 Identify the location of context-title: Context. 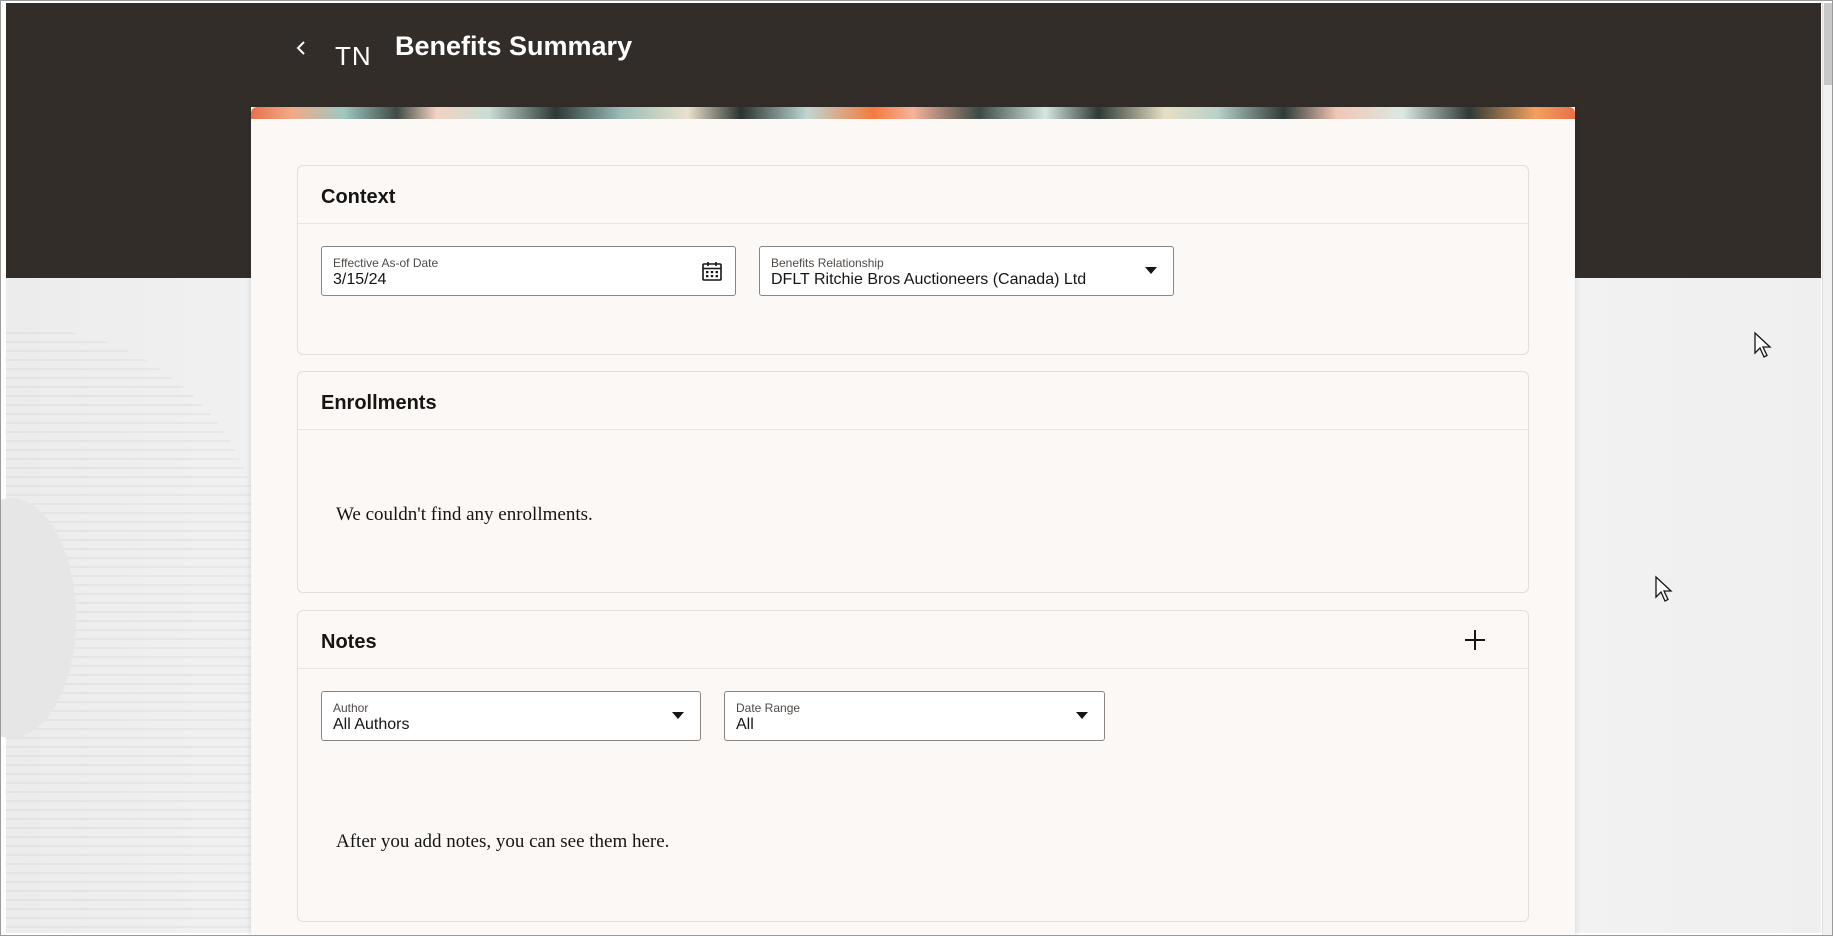
(358, 197).